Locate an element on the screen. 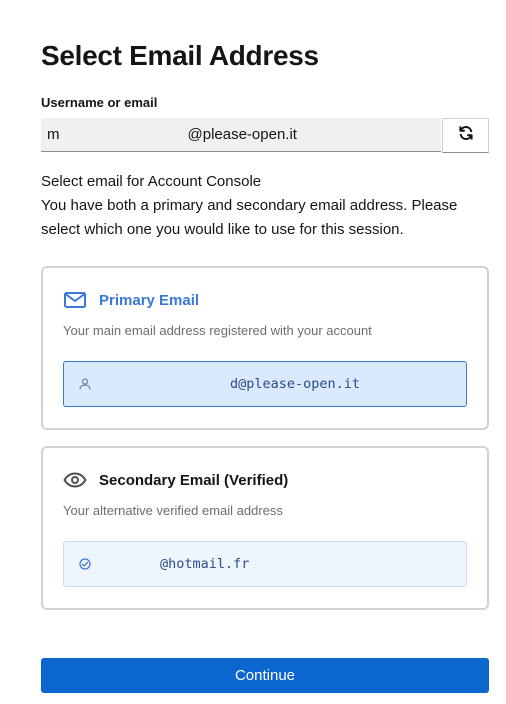 This screenshot has height=704, width=506. username-label: Username or email is located at coordinates (99, 102).